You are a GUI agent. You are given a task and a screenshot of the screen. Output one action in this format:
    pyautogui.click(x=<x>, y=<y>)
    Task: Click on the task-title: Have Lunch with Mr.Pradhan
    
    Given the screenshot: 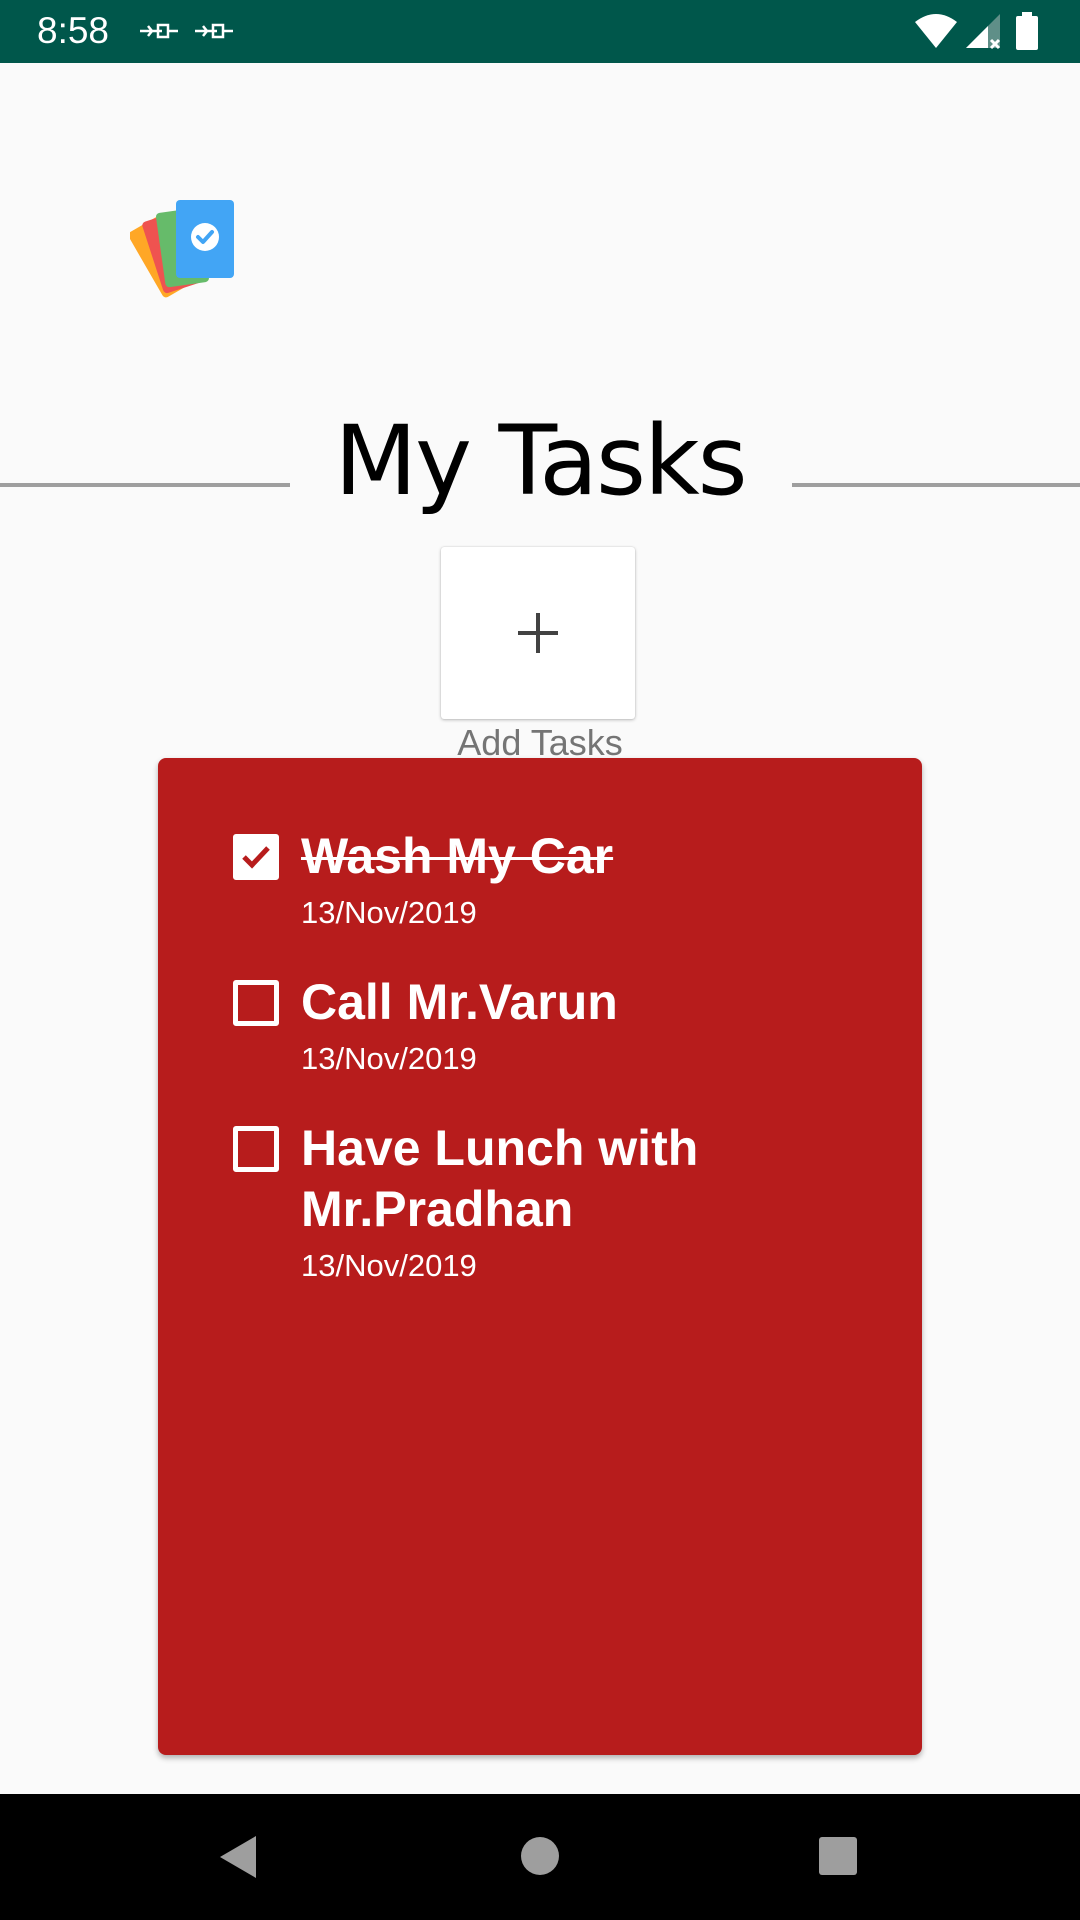 What is the action you would take?
    pyautogui.click(x=500, y=1178)
    